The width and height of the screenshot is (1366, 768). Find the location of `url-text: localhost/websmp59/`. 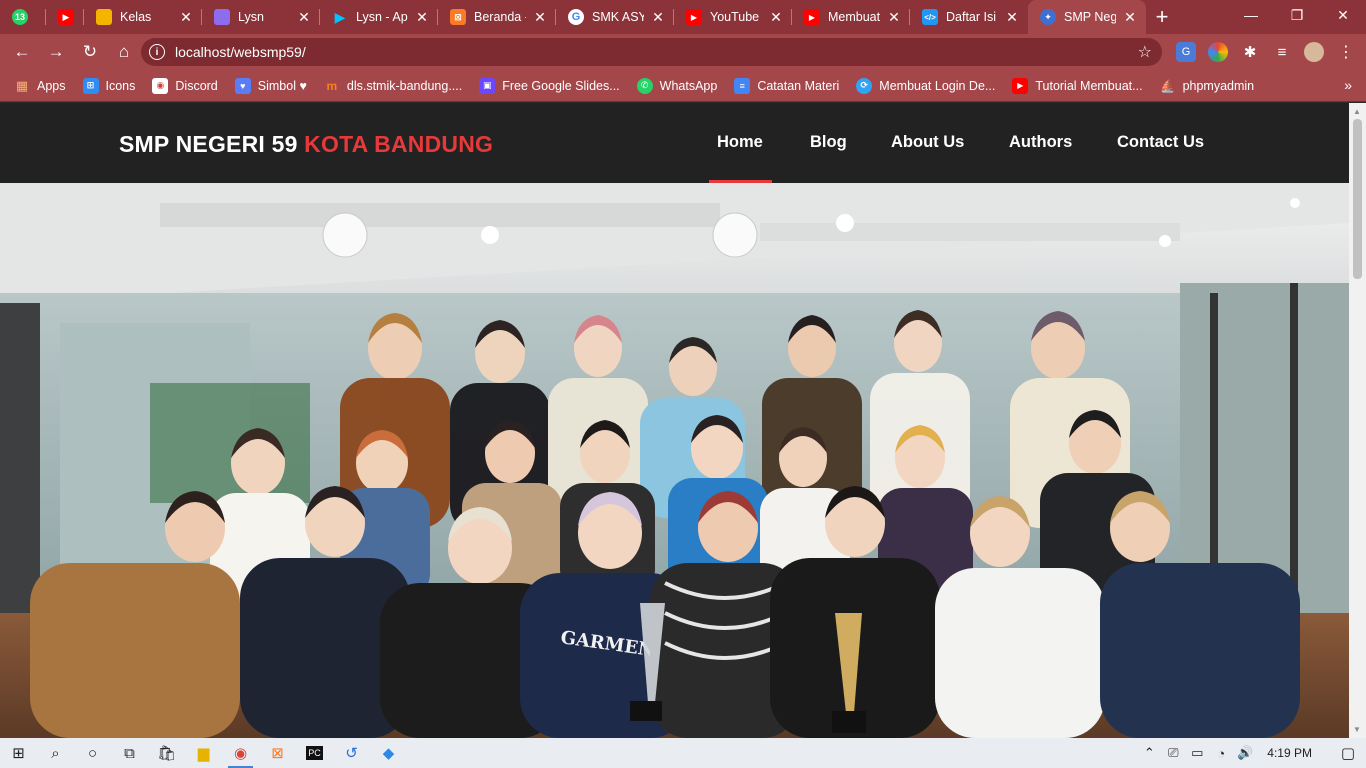

url-text: localhost/websmp59/ is located at coordinates (240, 52).